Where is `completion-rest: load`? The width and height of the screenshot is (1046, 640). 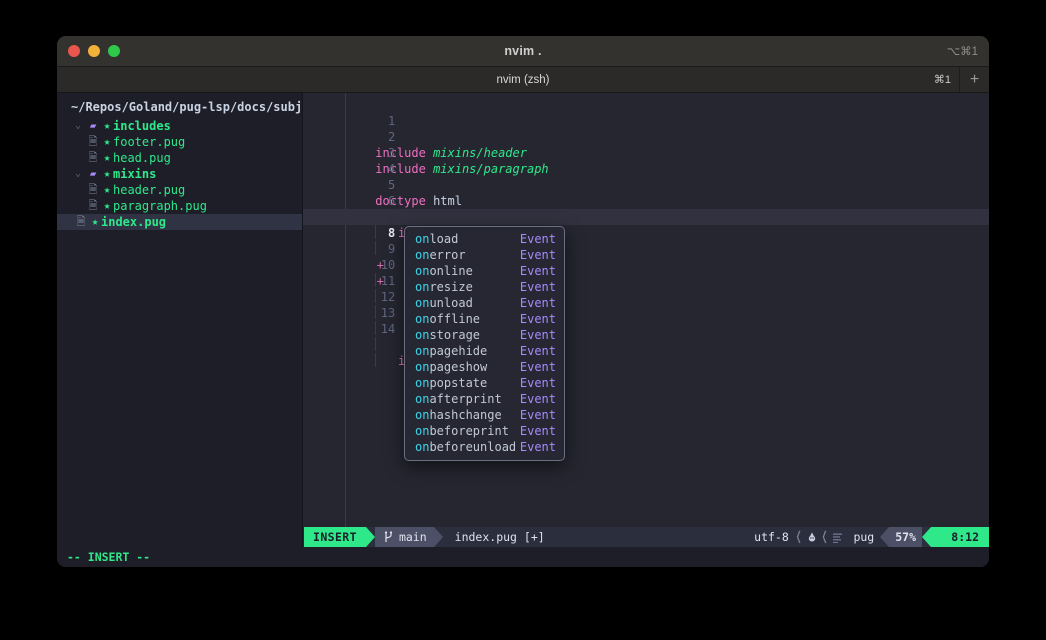
completion-rest: load is located at coordinates (444, 239).